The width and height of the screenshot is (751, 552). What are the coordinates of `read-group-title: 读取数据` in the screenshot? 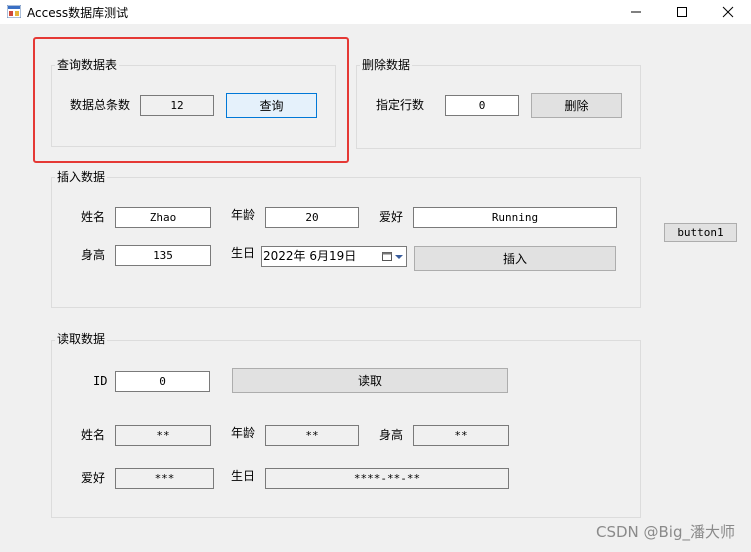 It's located at (81, 339).